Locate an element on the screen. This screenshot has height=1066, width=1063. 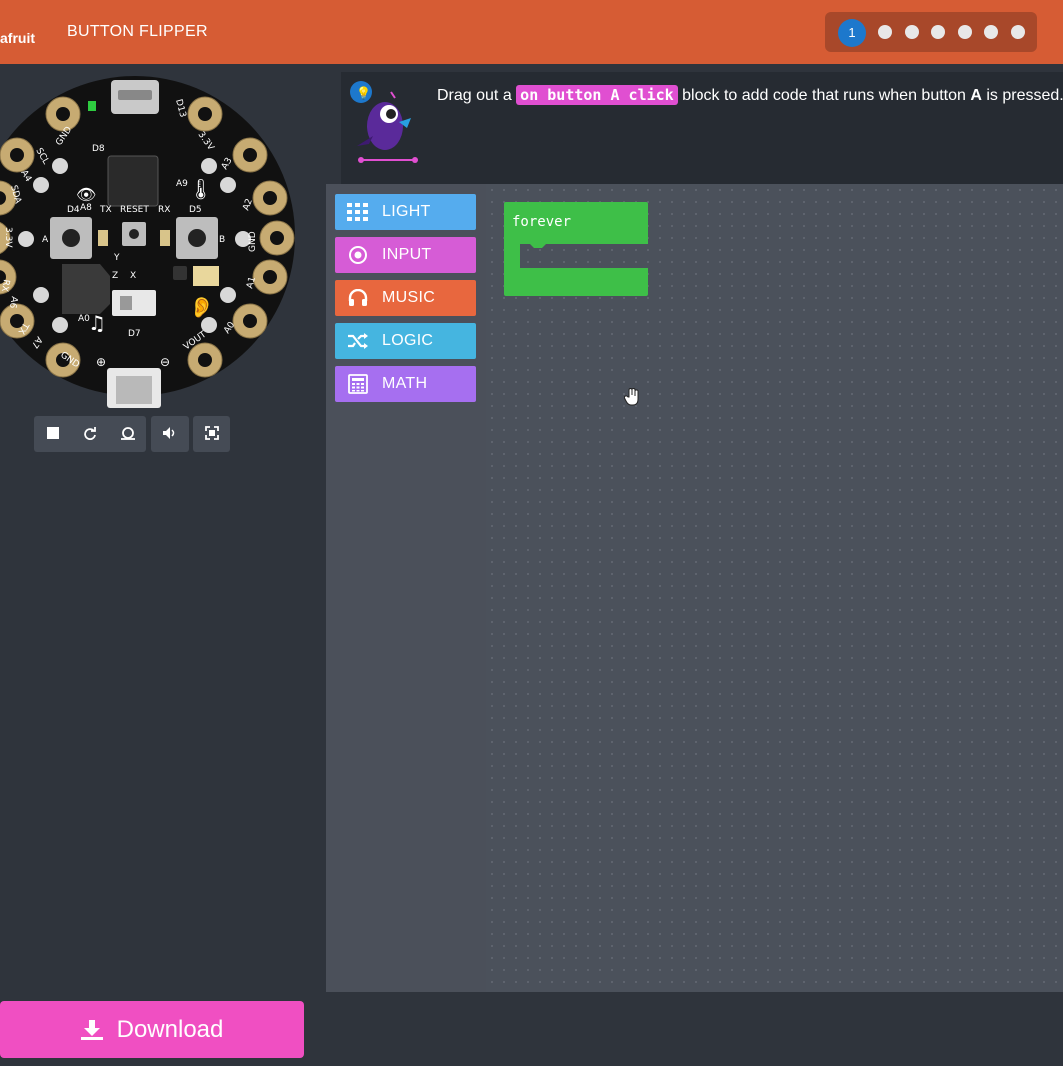
tutorial-mascot-icon: 💡 is located at coordinates (384, 122).